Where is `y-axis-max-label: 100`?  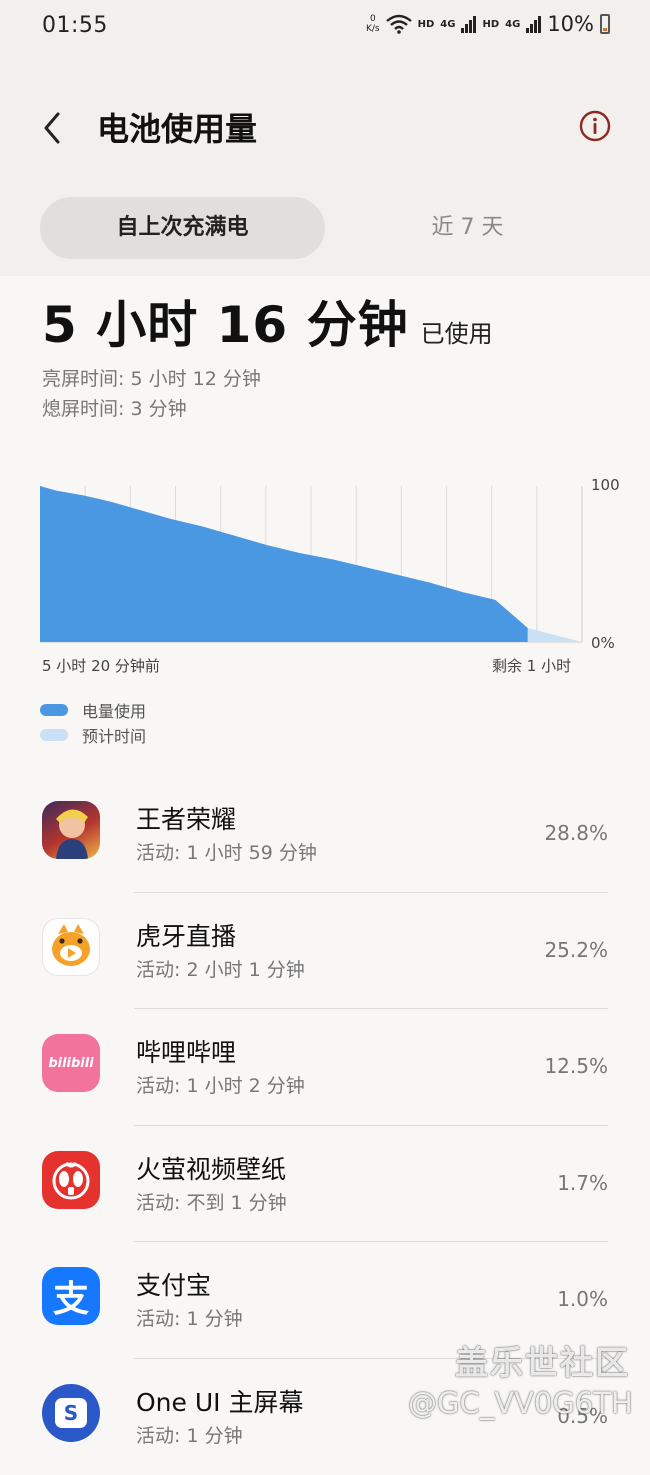
y-axis-max-label: 100 is located at coordinates (605, 485).